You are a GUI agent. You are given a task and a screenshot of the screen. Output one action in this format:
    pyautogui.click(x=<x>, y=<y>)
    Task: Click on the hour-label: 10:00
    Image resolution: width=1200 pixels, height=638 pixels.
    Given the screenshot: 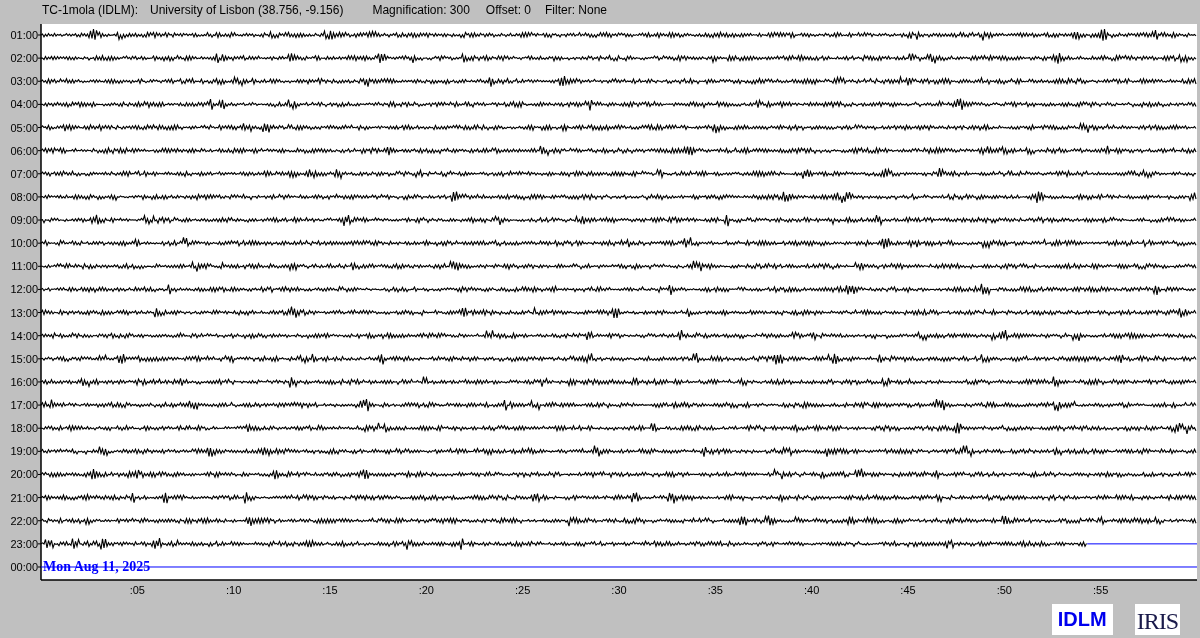 What is the action you would take?
    pyautogui.click(x=24, y=243)
    